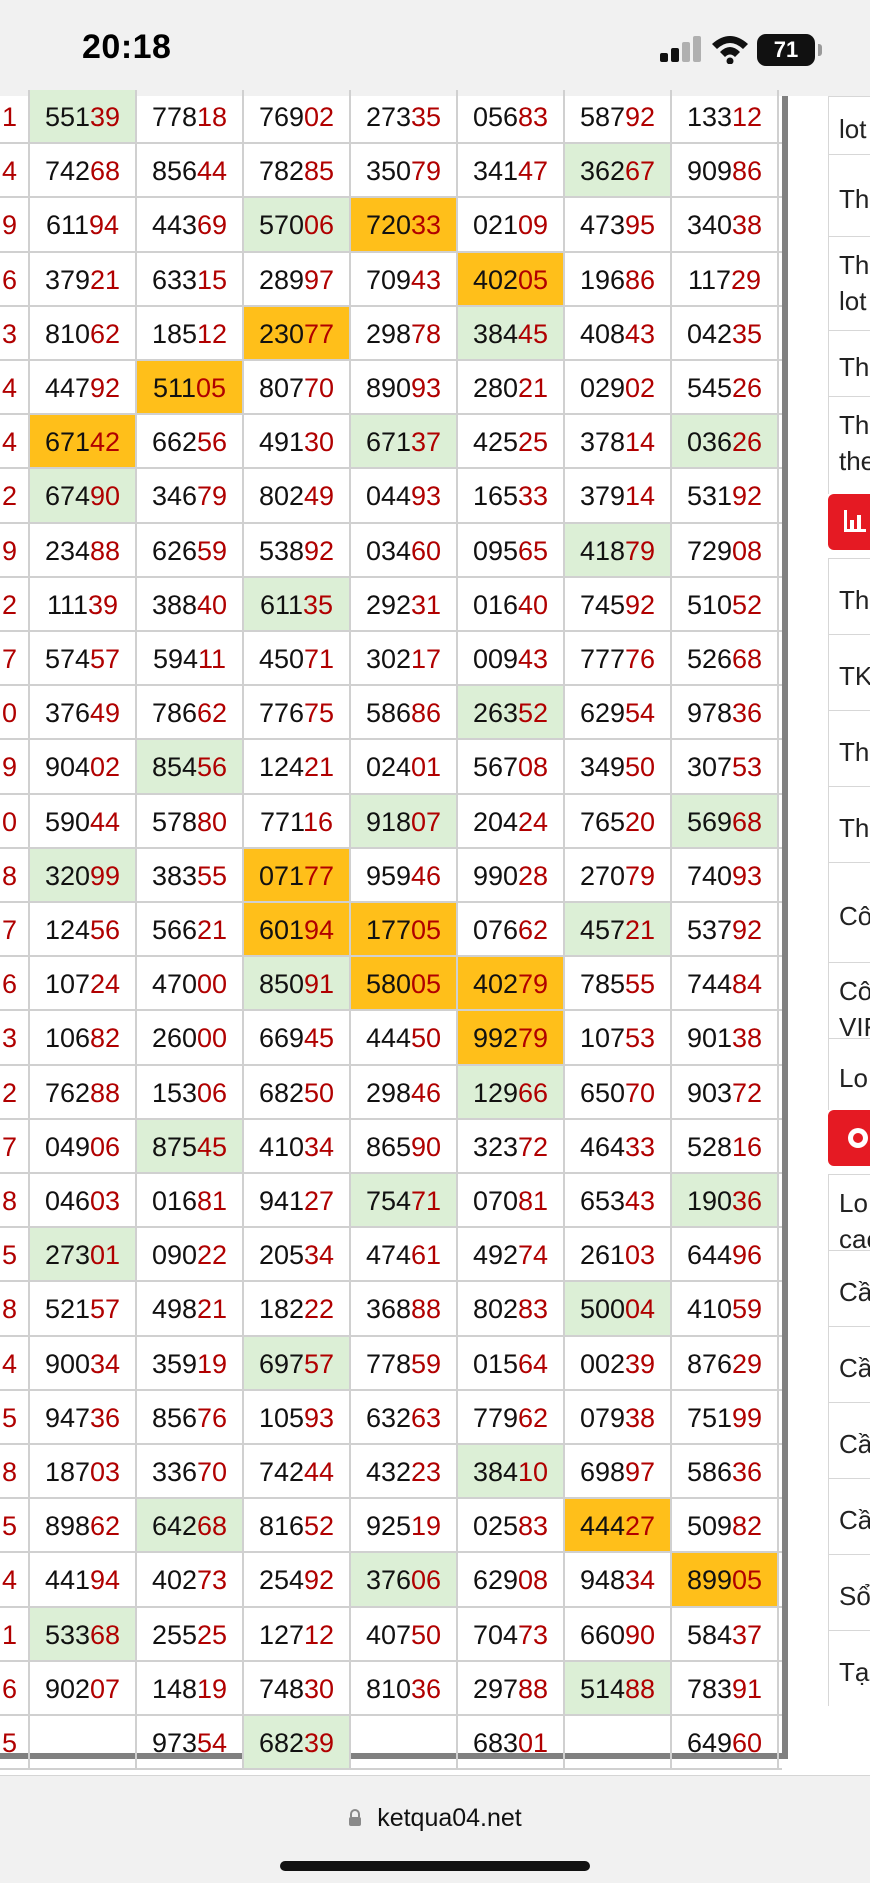 Image resolution: width=870 pixels, height=1883 pixels. Describe the element at coordinates (849, 1000) in the screenshot. I see `sidebar-link: Cô VIF` at that location.